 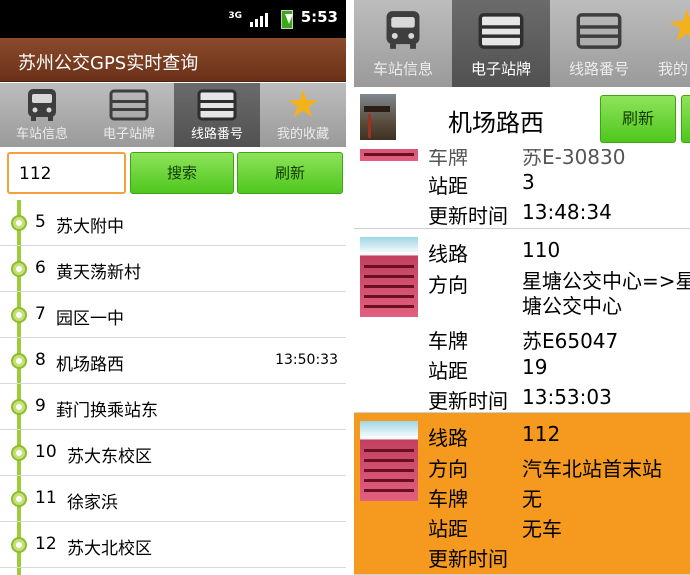 I want to click on station-title: 机场路西, so click(x=496, y=123).